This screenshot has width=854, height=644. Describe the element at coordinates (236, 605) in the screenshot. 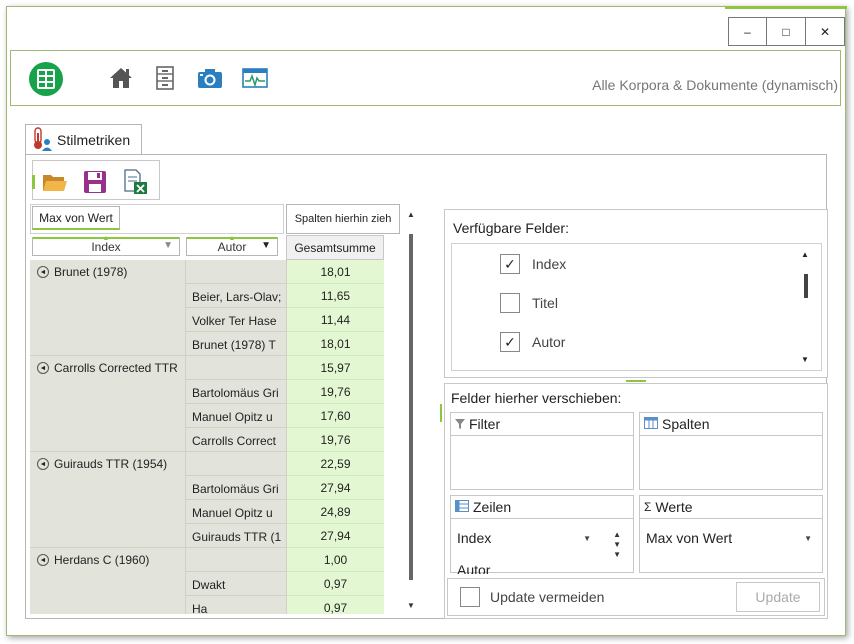

I see `table-cell: Ha` at that location.